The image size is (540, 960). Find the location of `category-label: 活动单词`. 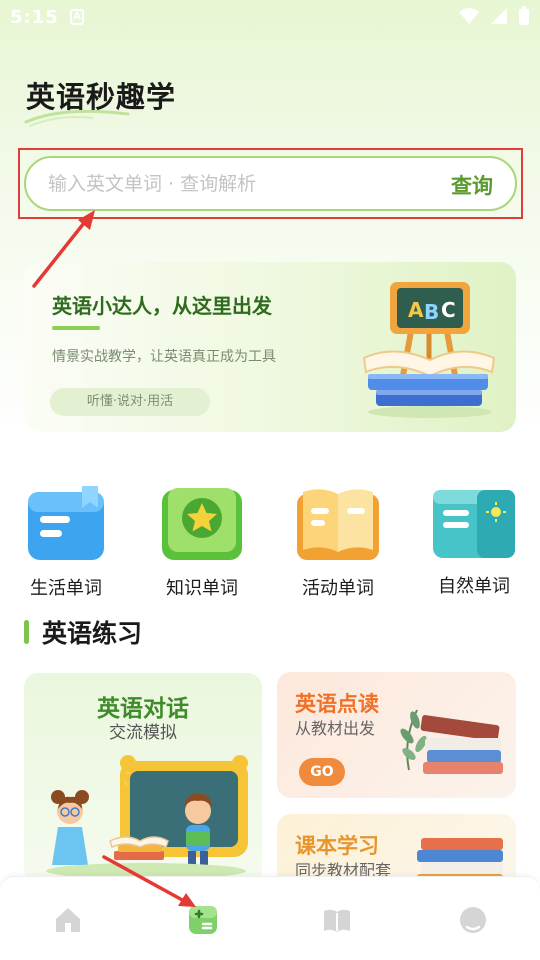

category-label: 活动单词 is located at coordinates (338, 588).